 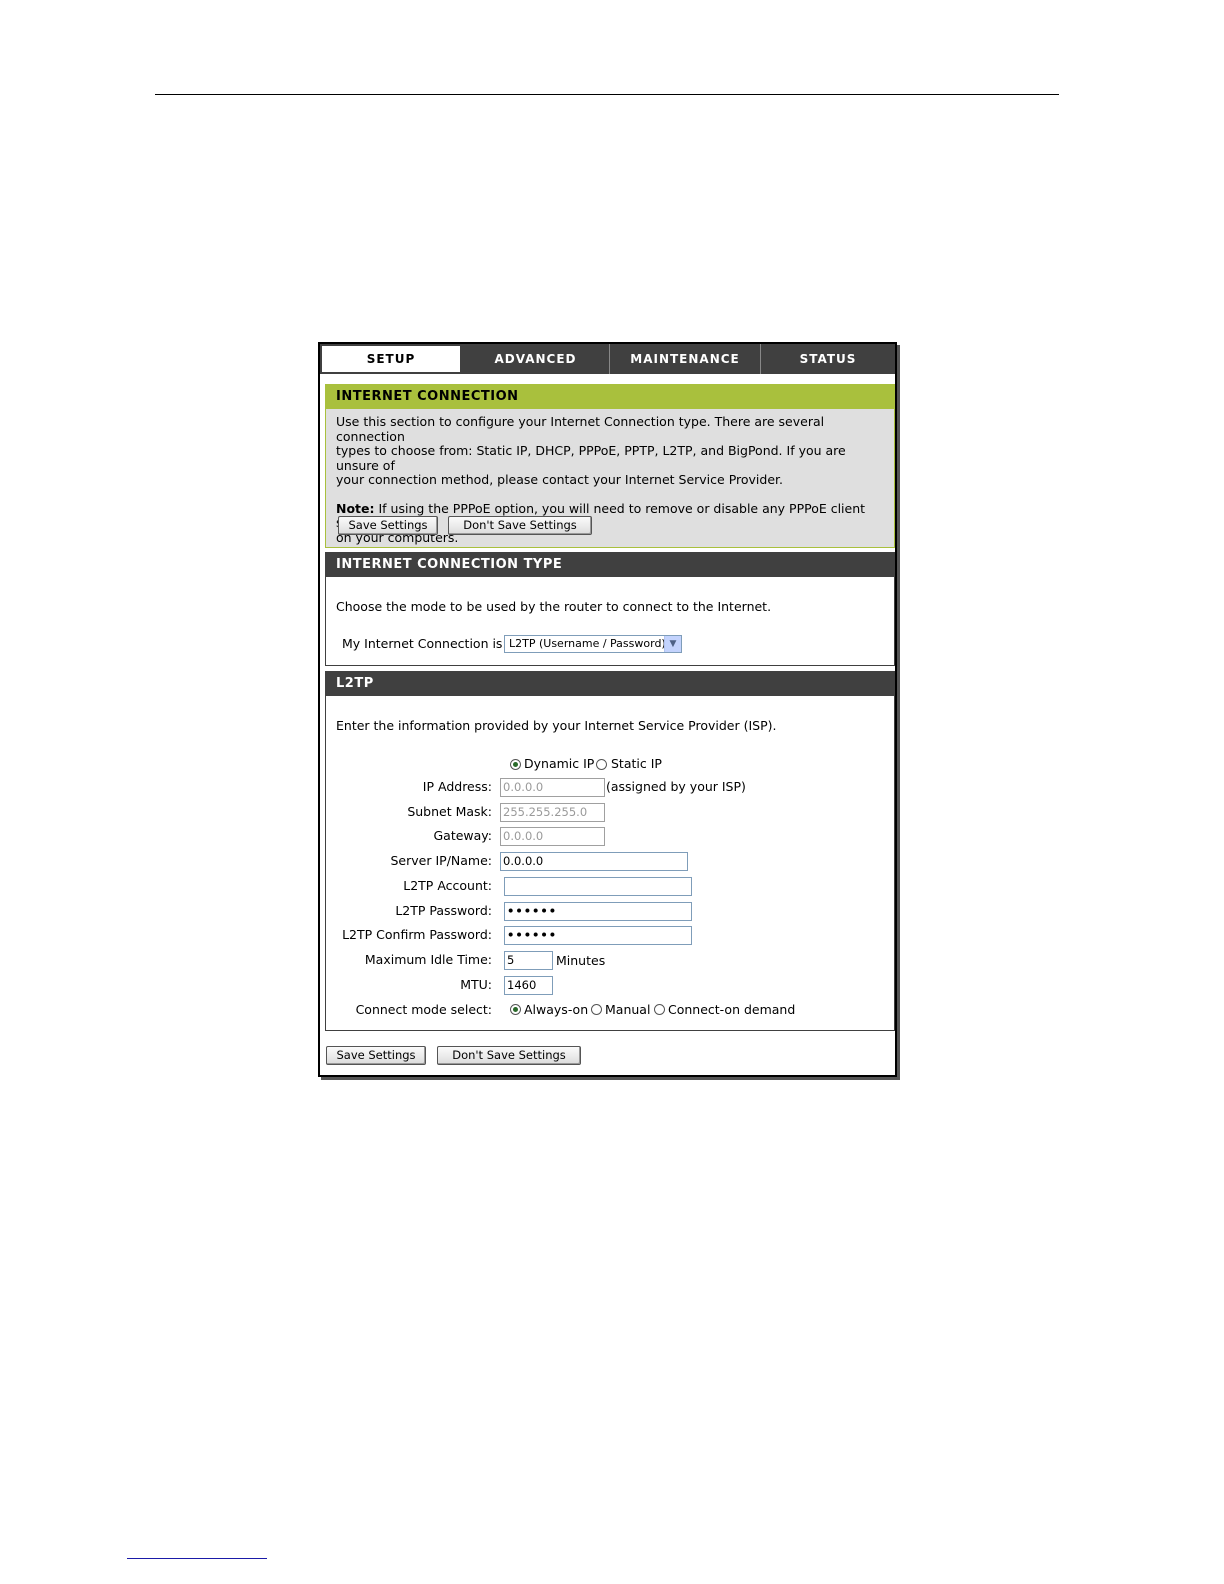 I want to click on connection-type-label: My Internet Connection is:, so click(x=424, y=643).